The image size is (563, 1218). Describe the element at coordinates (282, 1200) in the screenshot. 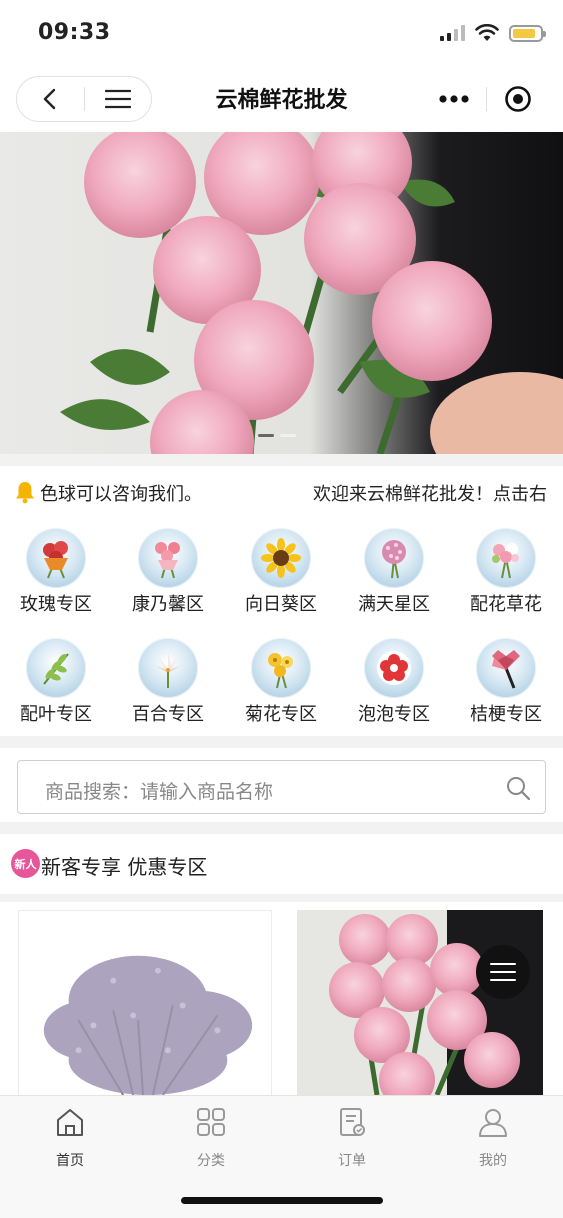

I see `home-indicator` at that location.